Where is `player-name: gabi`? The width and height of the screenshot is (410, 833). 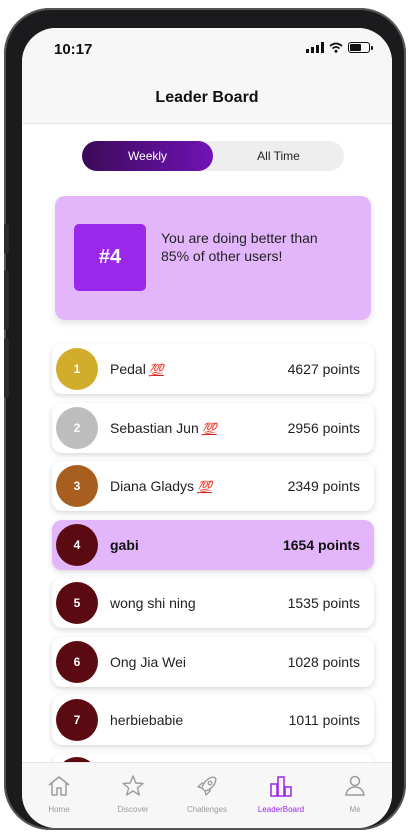
player-name: gabi is located at coordinates (196, 545).